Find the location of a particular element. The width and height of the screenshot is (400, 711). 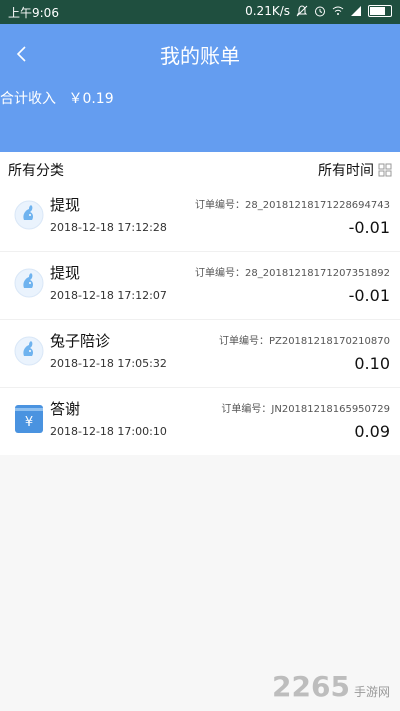

record-name: 答谢 is located at coordinates (65, 409).